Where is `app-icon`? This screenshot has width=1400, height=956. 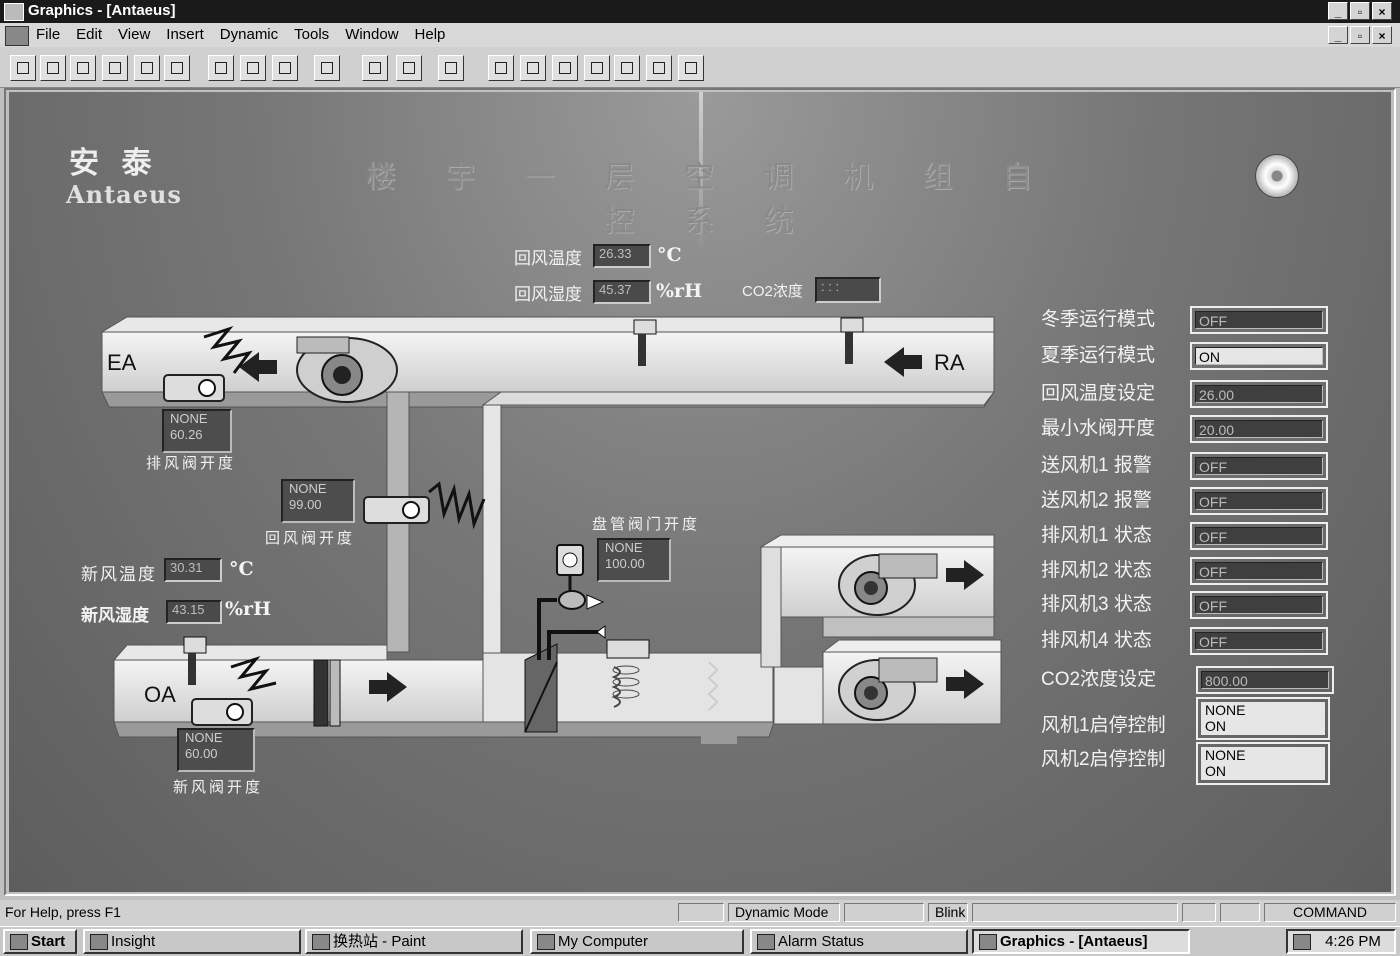 app-icon is located at coordinates (14, 12).